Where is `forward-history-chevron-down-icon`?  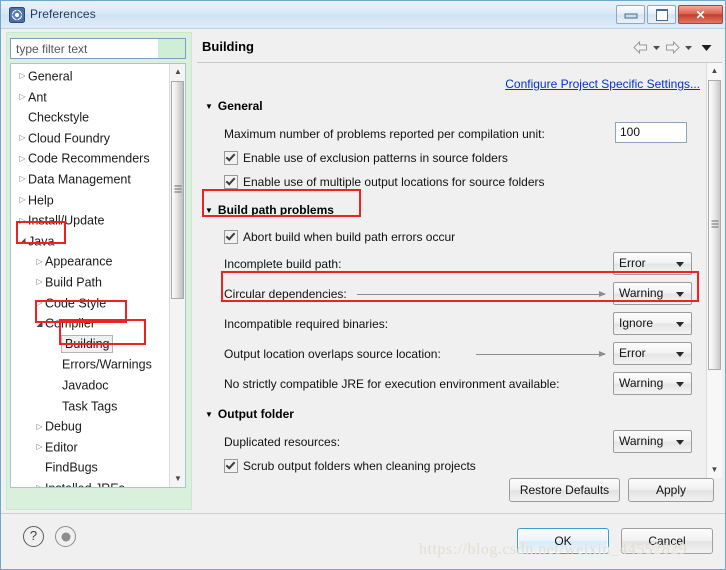 forward-history-chevron-down-icon is located at coordinates (688, 47).